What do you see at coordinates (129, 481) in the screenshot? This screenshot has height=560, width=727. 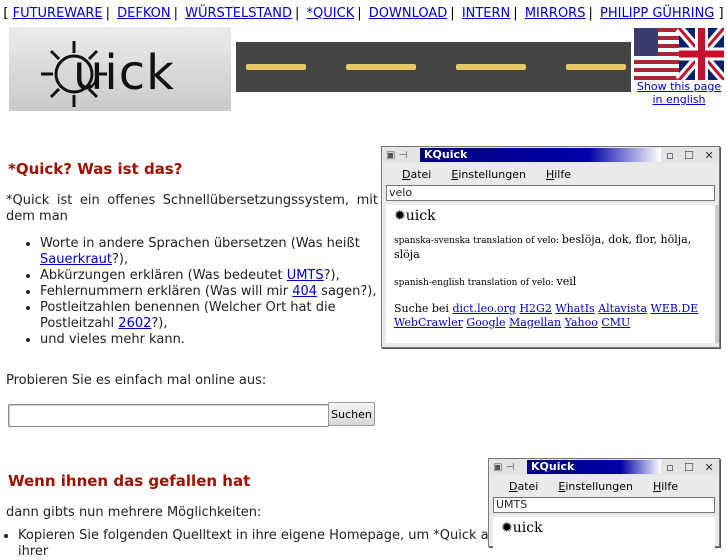 I see `if-you-liked-heading: Wenn ihnen das gefallen hat` at bounding box center [129, 481].